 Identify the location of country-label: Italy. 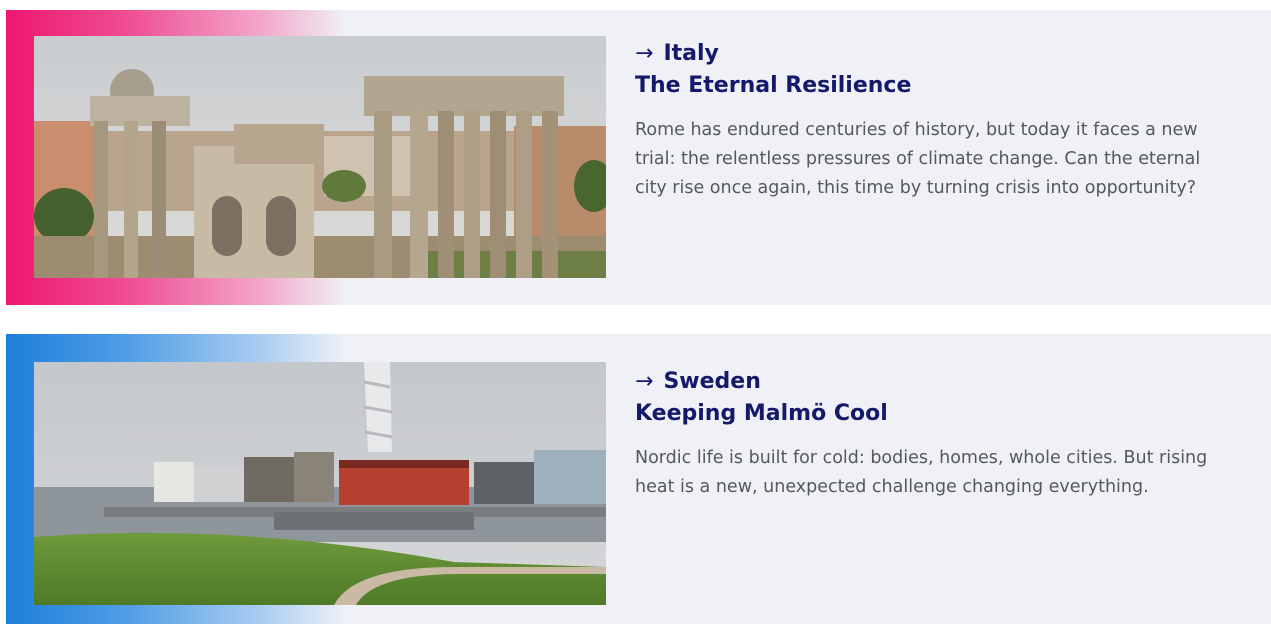
(691, 53).